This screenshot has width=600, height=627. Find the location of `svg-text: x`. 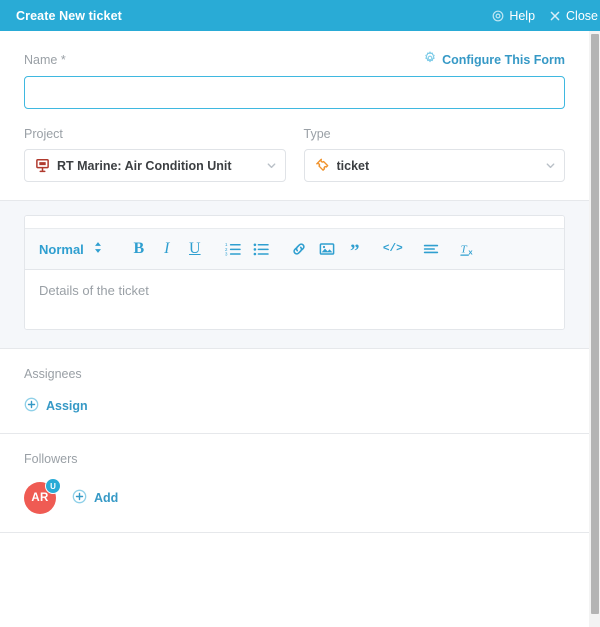

svg-text: x is located at coordinates (471, 251).